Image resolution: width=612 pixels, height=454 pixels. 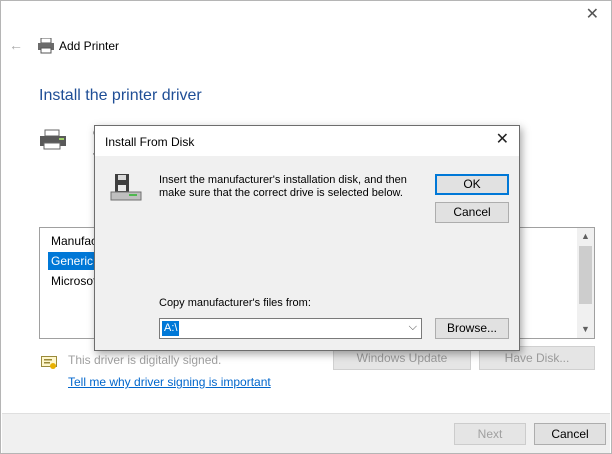 I want to click on signed-status-text: This driver is digitally signed., so click(x=145, y=360).